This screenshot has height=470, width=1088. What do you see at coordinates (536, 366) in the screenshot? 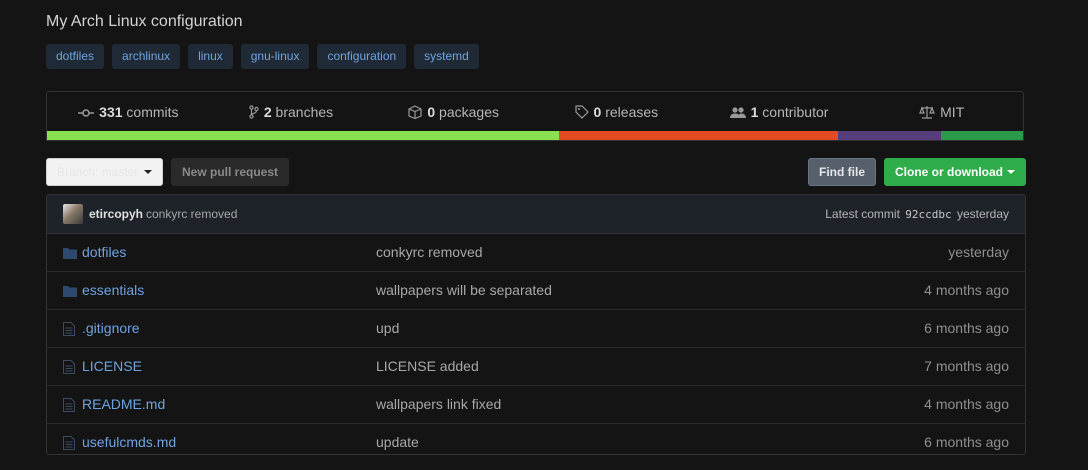
I see `table-row: LICENSE LICENSE added 7 months ago` at bounding box center [536, 366].